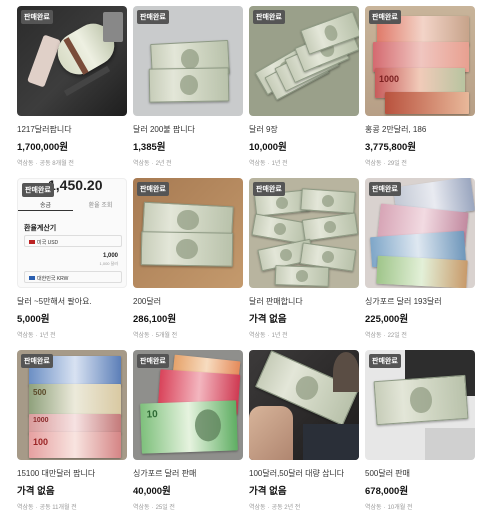 The width and height of the screenshot is (500, 522). I want to click on amount-unit: 1,000 달러, so click(108, 263).